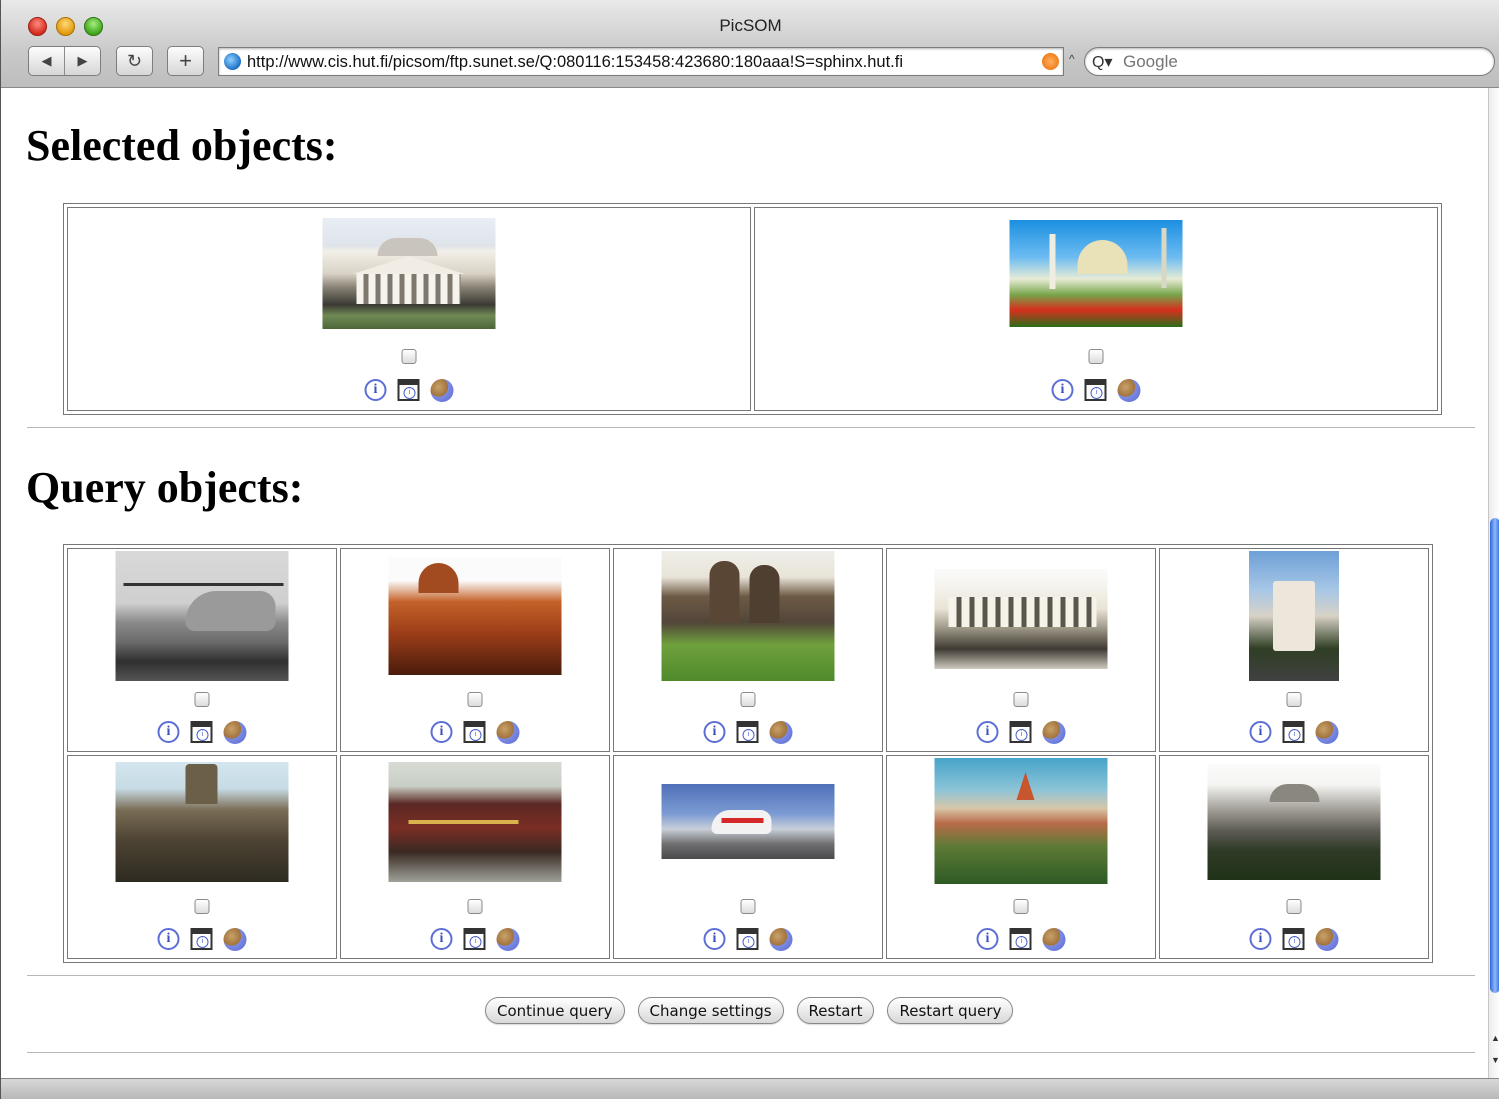 This screenshot has width=1499, height=1099. Describe the element at coordinates (1072, 59) in the screenshot. I see `history-caret-icon: ^` at that location.